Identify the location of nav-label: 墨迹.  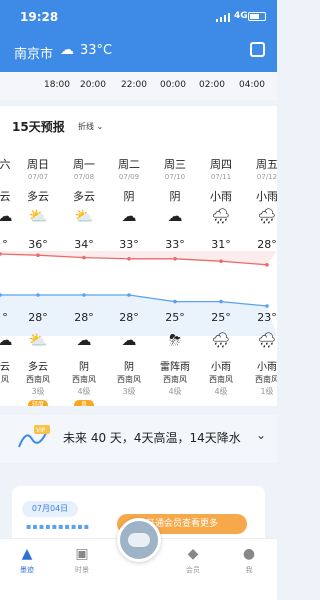
(27, 570).